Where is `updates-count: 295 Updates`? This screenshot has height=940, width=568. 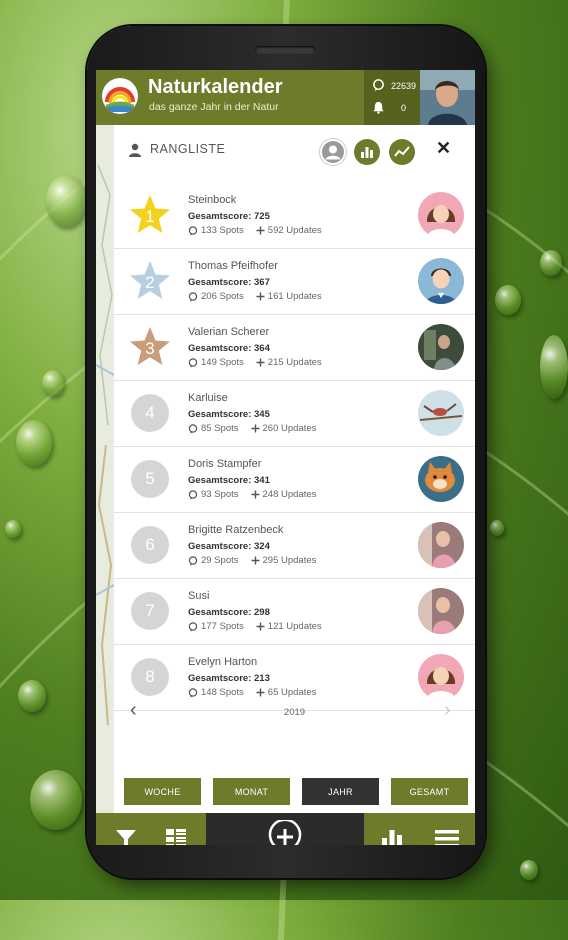 updates-count: 295 Updates is located at coordinates (289, 560).